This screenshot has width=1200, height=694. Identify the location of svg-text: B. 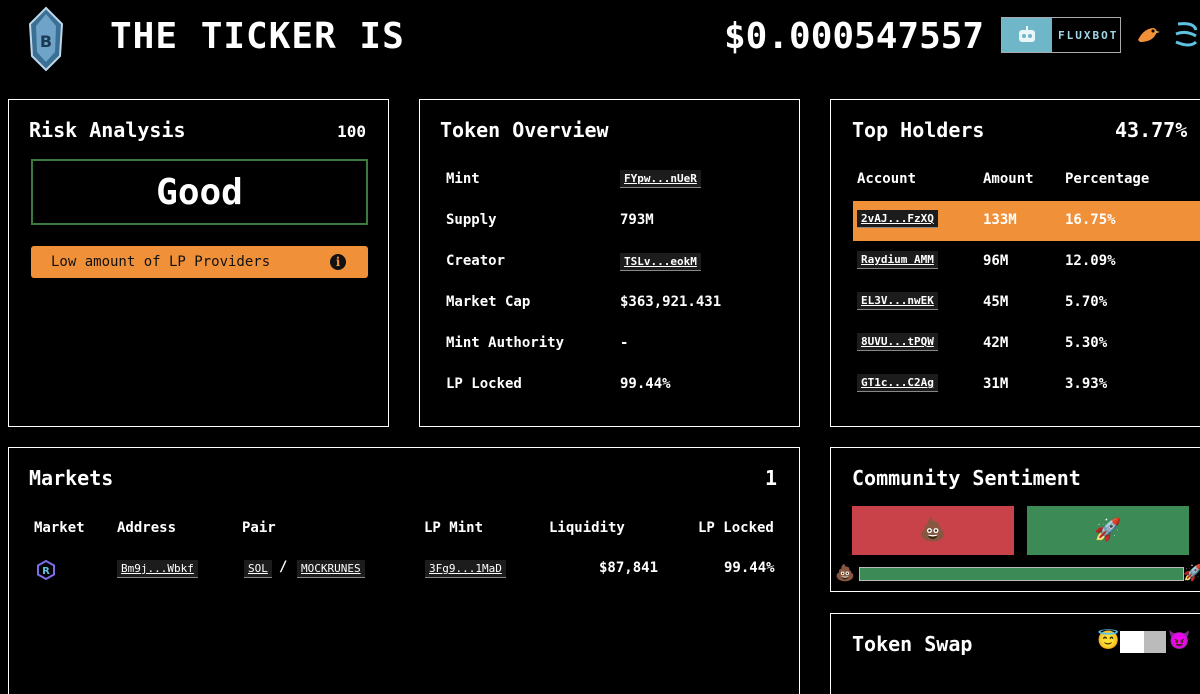
(46, 41).